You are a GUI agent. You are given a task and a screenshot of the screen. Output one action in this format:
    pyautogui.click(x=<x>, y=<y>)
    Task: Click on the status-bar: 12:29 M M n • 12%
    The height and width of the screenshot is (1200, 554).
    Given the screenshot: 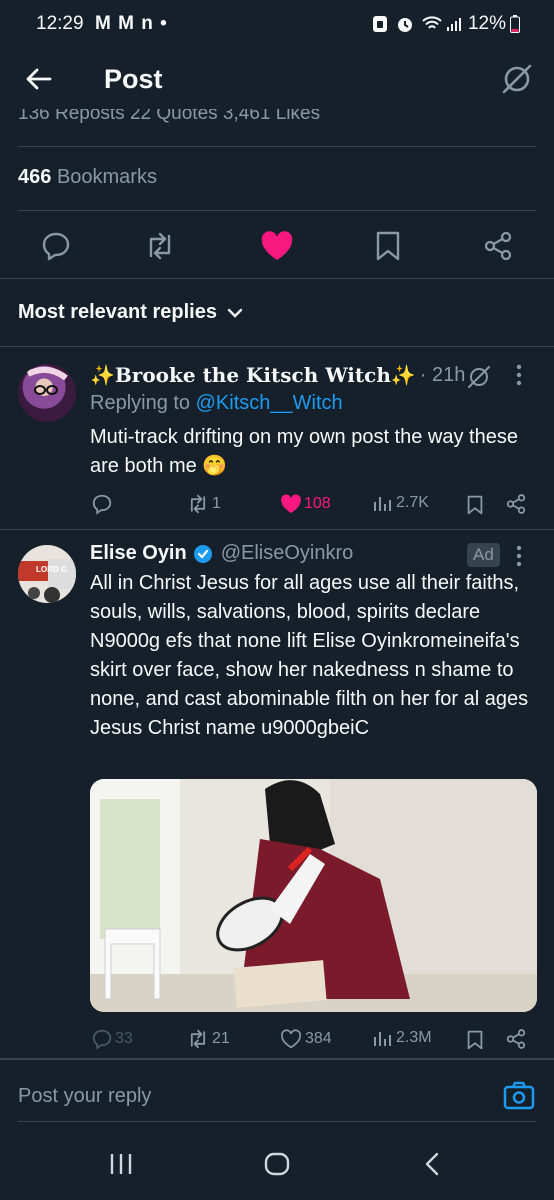 What is the action you would take?
    pyautogui.click(x=277, y=25)
    